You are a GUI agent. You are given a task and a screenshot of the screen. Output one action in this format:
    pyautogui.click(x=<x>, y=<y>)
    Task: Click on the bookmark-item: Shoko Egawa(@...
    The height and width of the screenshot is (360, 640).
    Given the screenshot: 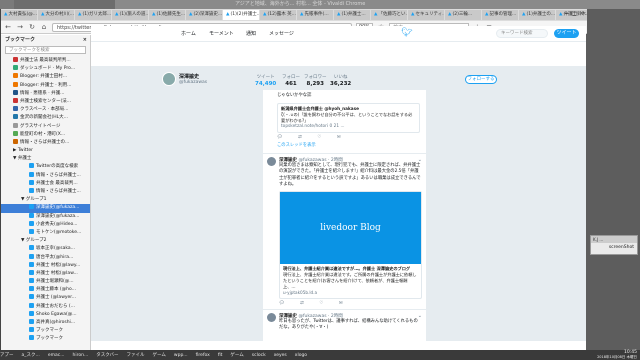 What is the action you would take?
    pyautogui.click(x=45, y=314)
    